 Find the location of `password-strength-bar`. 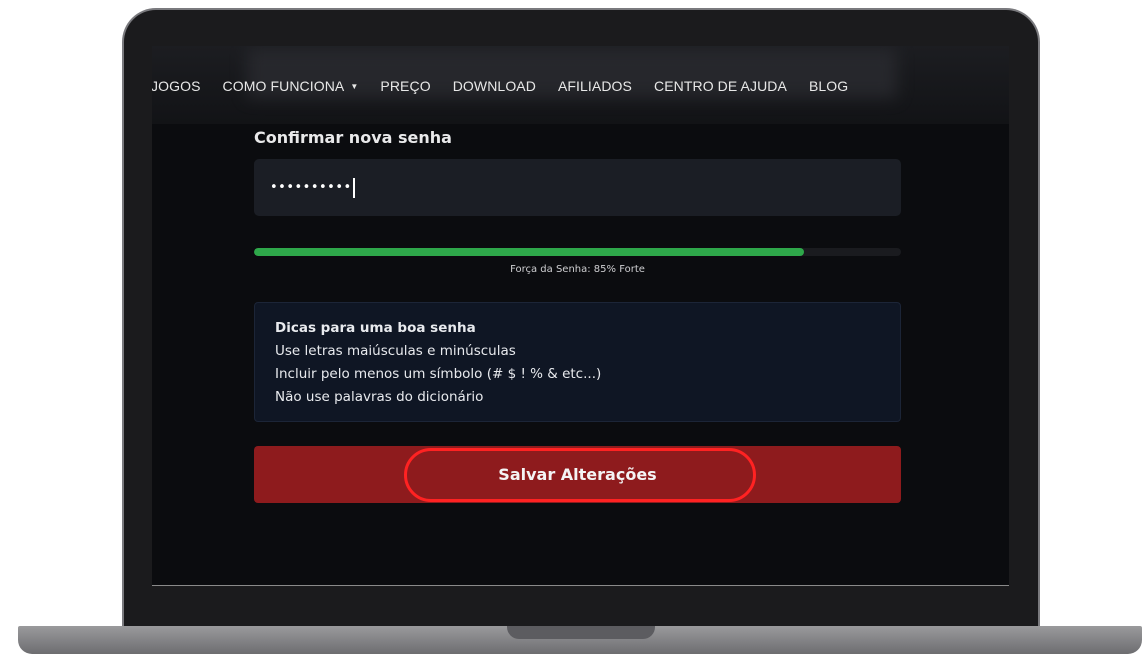

password-strength-bar is located at coordinates (577, 252).